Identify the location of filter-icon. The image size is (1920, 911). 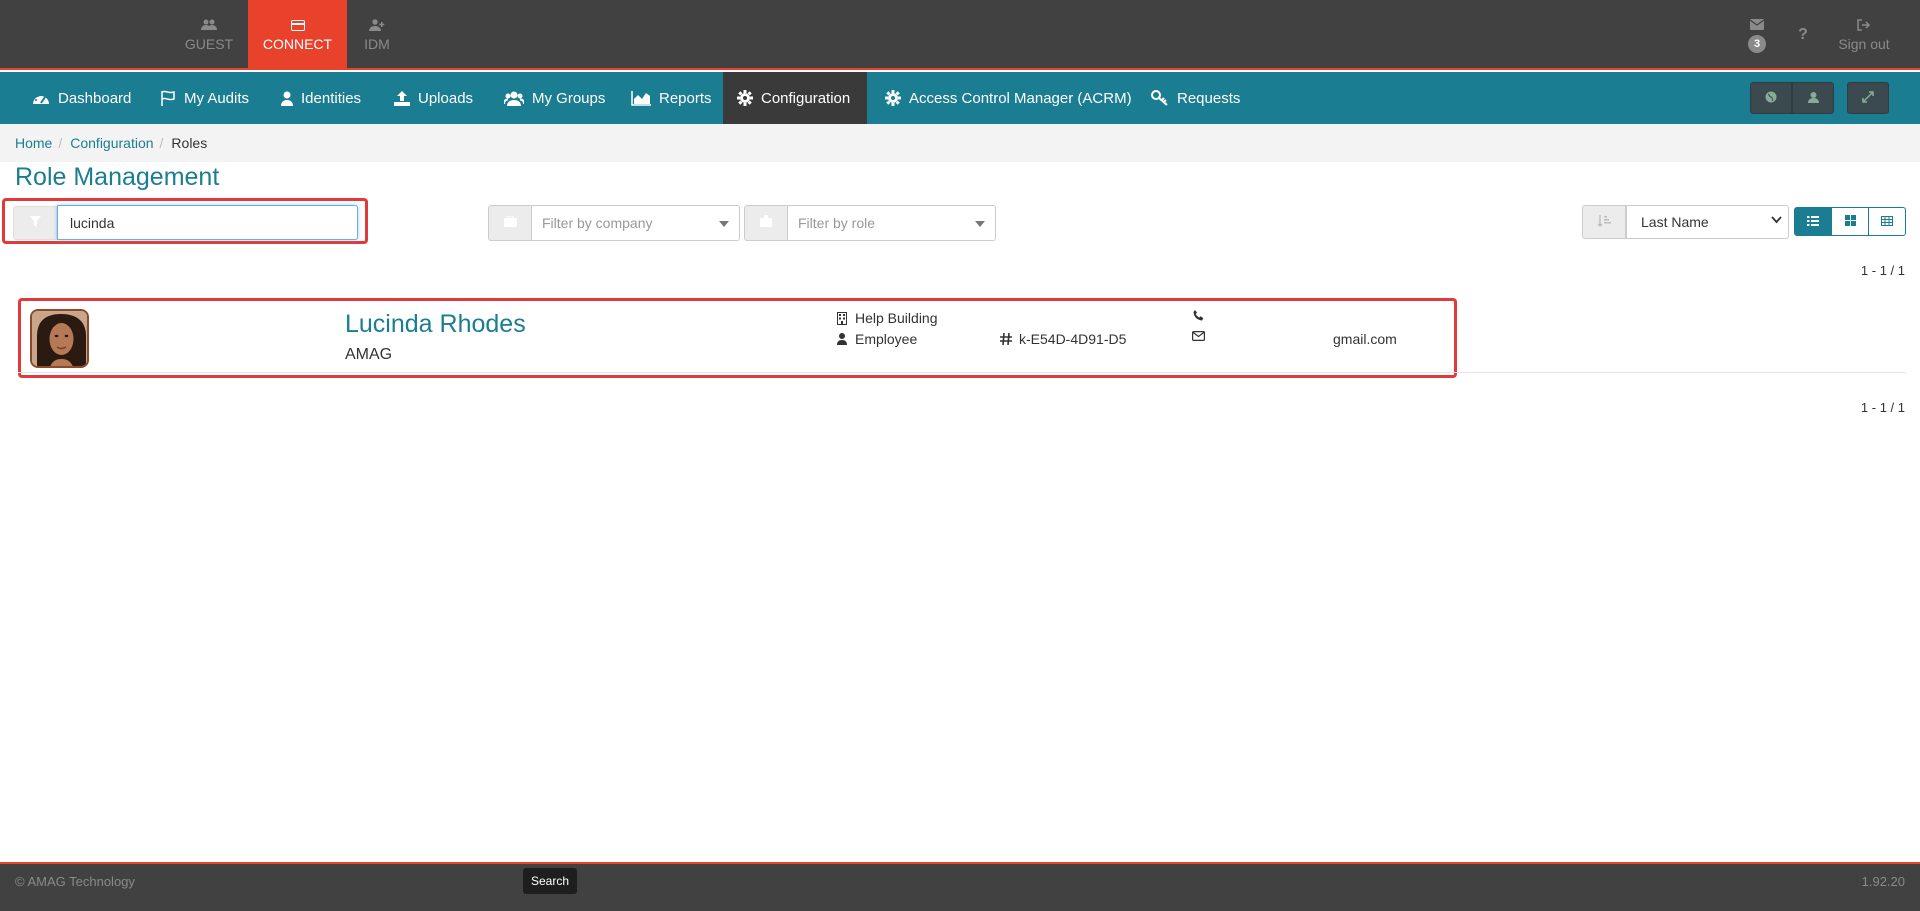
(35, 223).